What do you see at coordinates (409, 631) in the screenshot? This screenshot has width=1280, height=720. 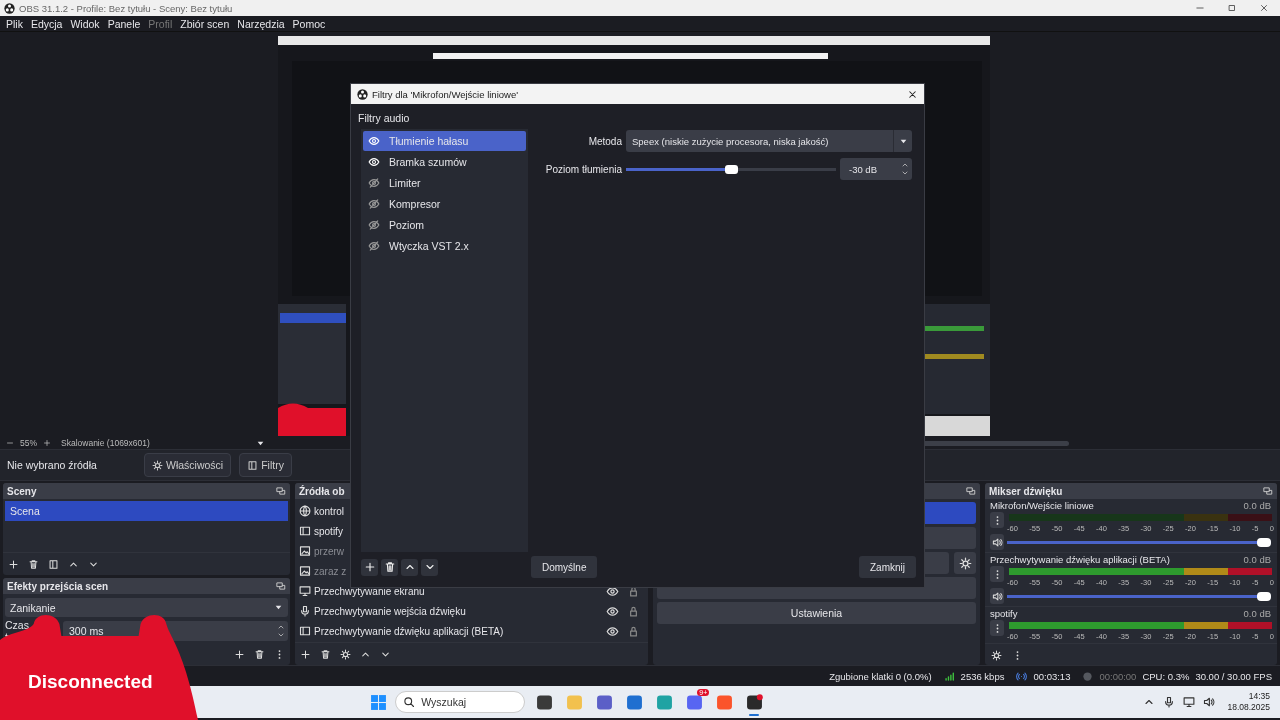 I see `source-item: Przechwytywanie dźwięku aplikacji (BETA)` at bounding box center [409, 631].